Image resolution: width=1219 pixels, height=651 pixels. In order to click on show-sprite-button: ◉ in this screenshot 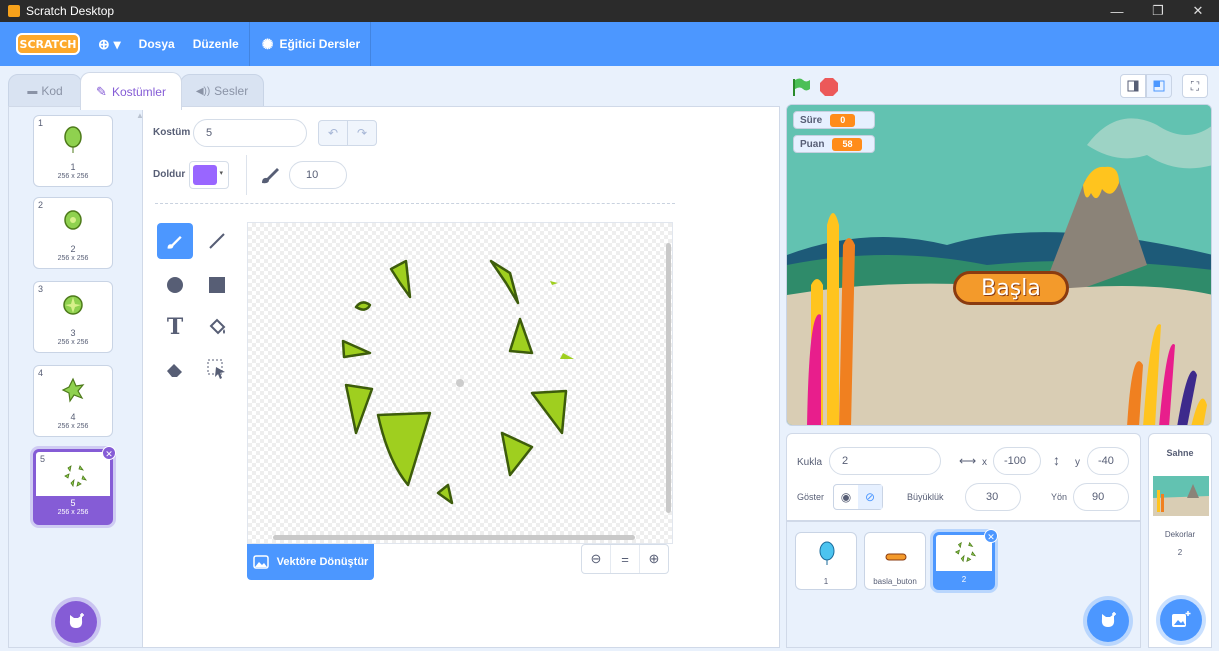, I will do `click(846, 497)`.